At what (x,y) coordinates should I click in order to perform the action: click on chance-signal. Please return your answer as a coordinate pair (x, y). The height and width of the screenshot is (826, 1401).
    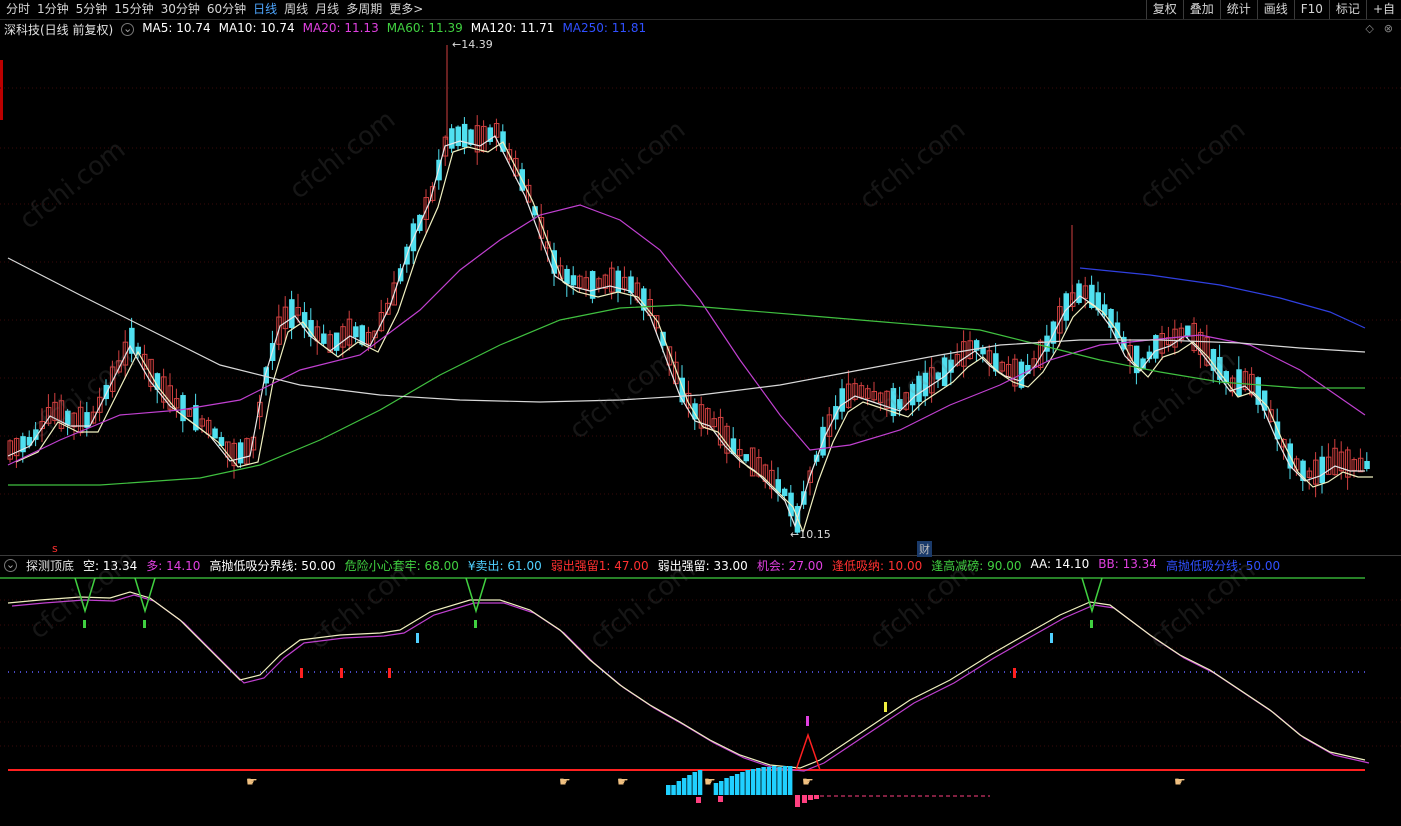
    Looking at the image, I should click on (807, 721).